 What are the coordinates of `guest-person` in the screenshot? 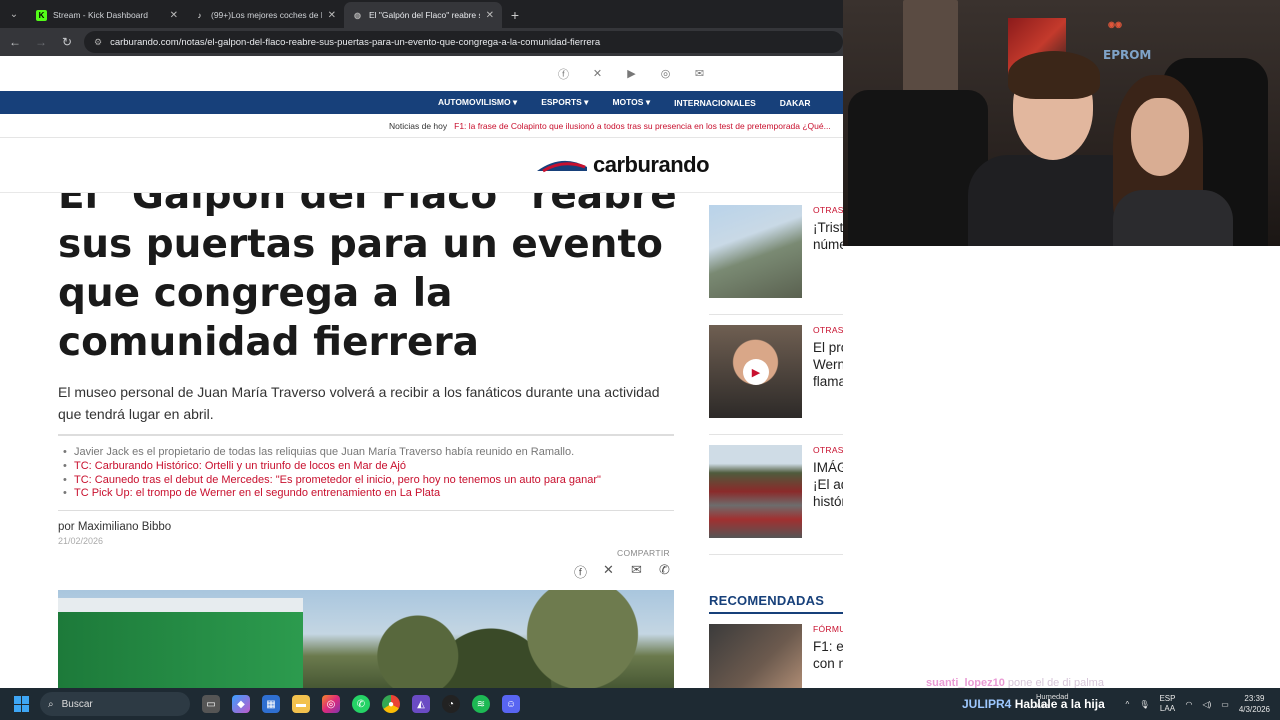 It's located at (1168, 160).